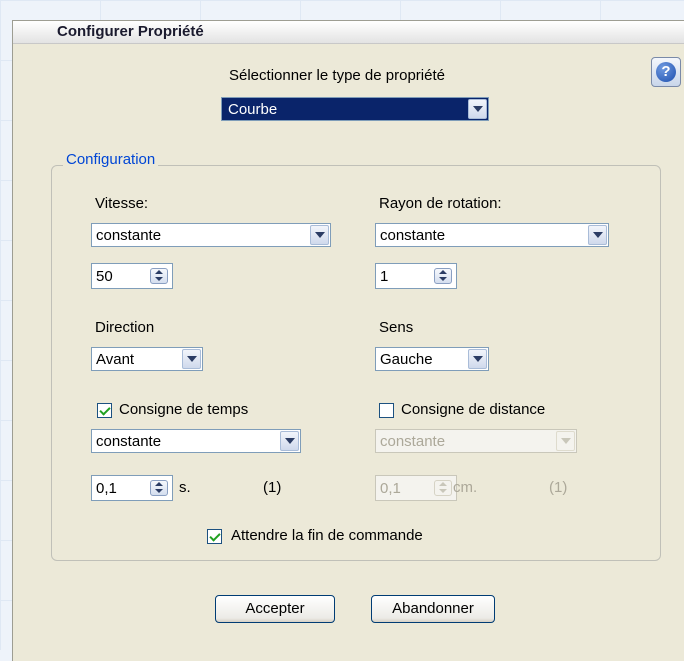 The height and width of the screenshot is (661, 684). Describe the element at coordinates (413, 235) in the screenshot. I see `rayon-mode-value: constante` at that location.